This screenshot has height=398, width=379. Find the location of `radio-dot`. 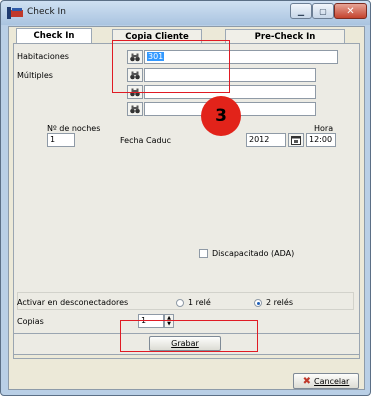

radio-dot is located at coordinates (258, 303).